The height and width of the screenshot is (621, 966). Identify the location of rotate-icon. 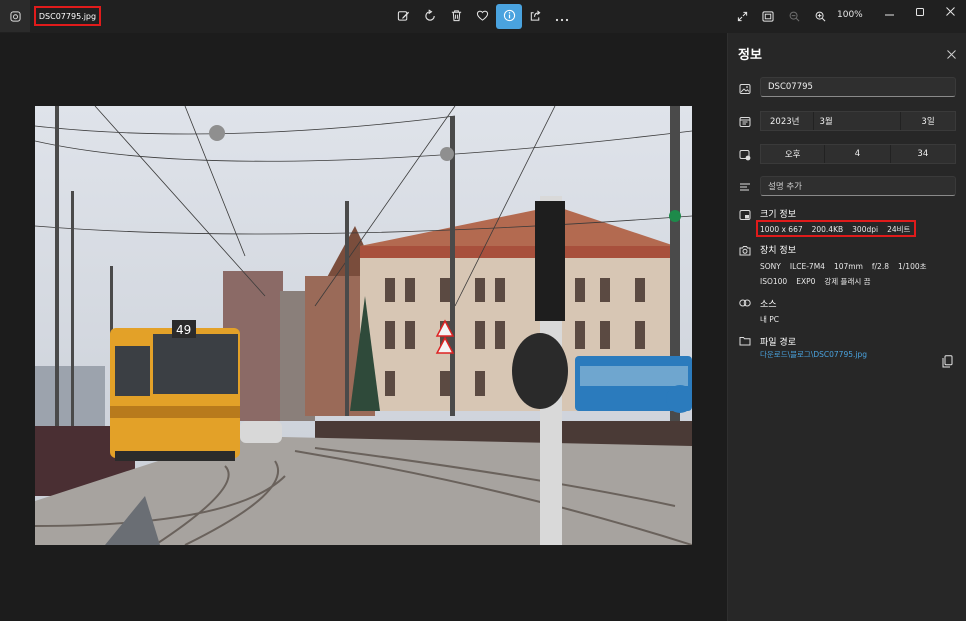
(430, 16).